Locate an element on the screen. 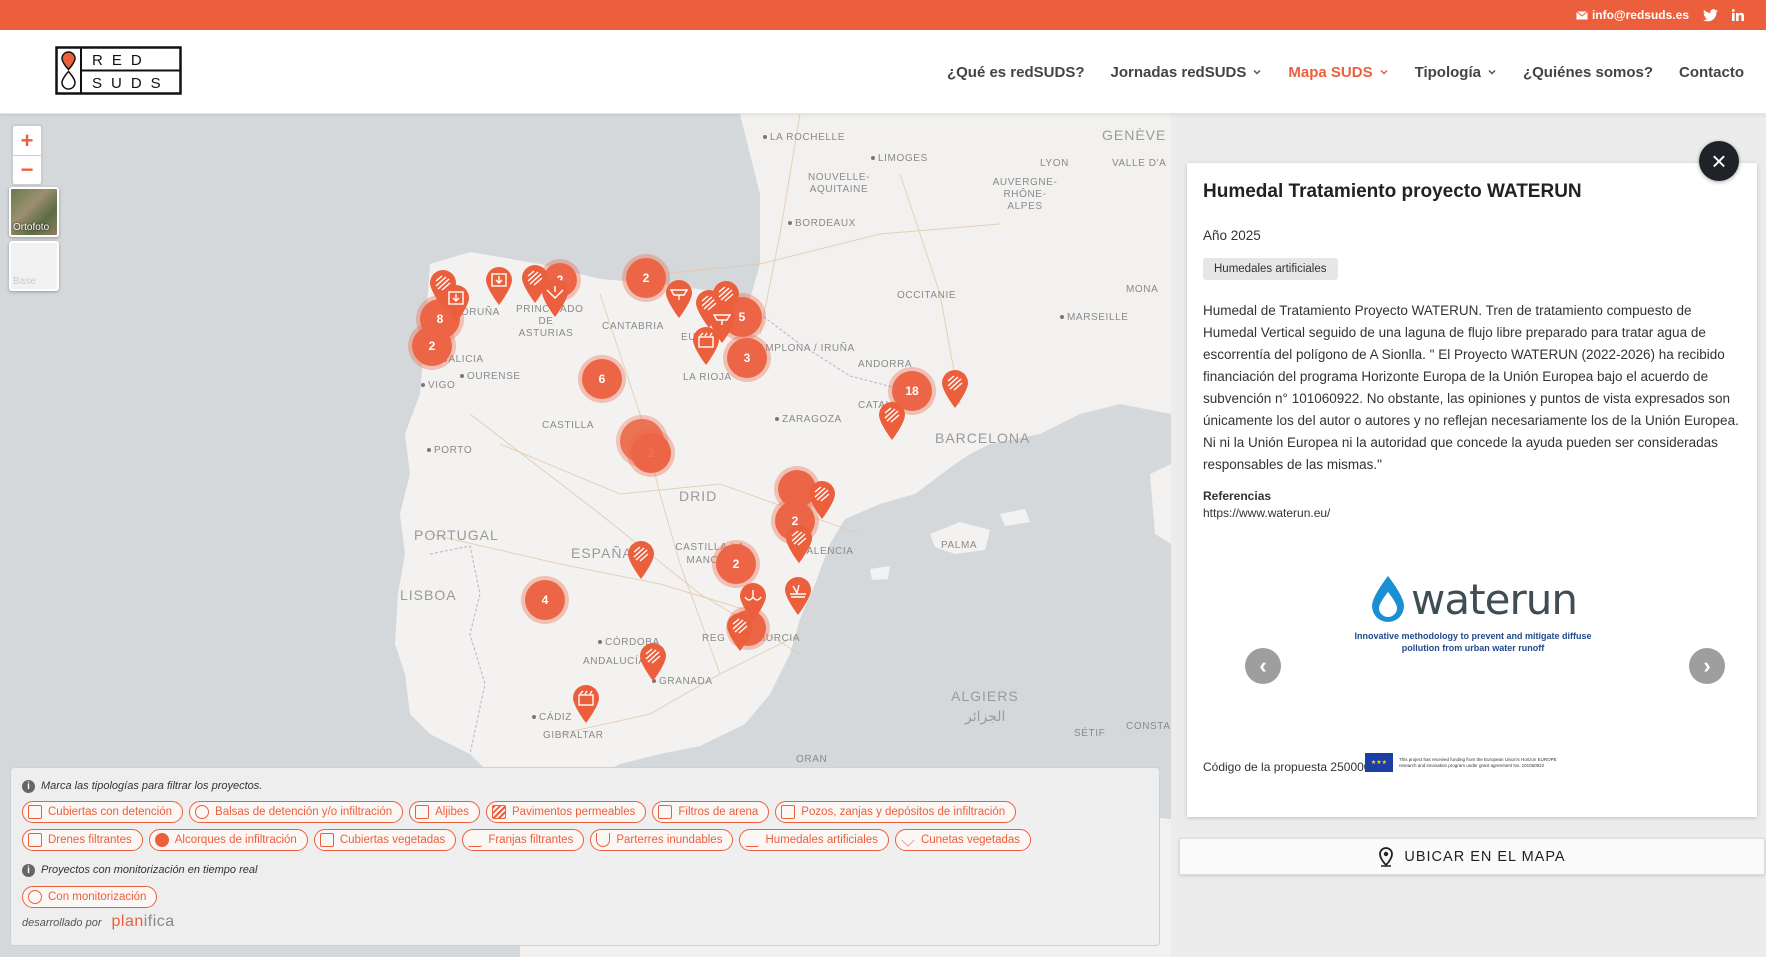  filter-chip-alcorques: Alcorques de infiltración is located at coordinates (228, 840).